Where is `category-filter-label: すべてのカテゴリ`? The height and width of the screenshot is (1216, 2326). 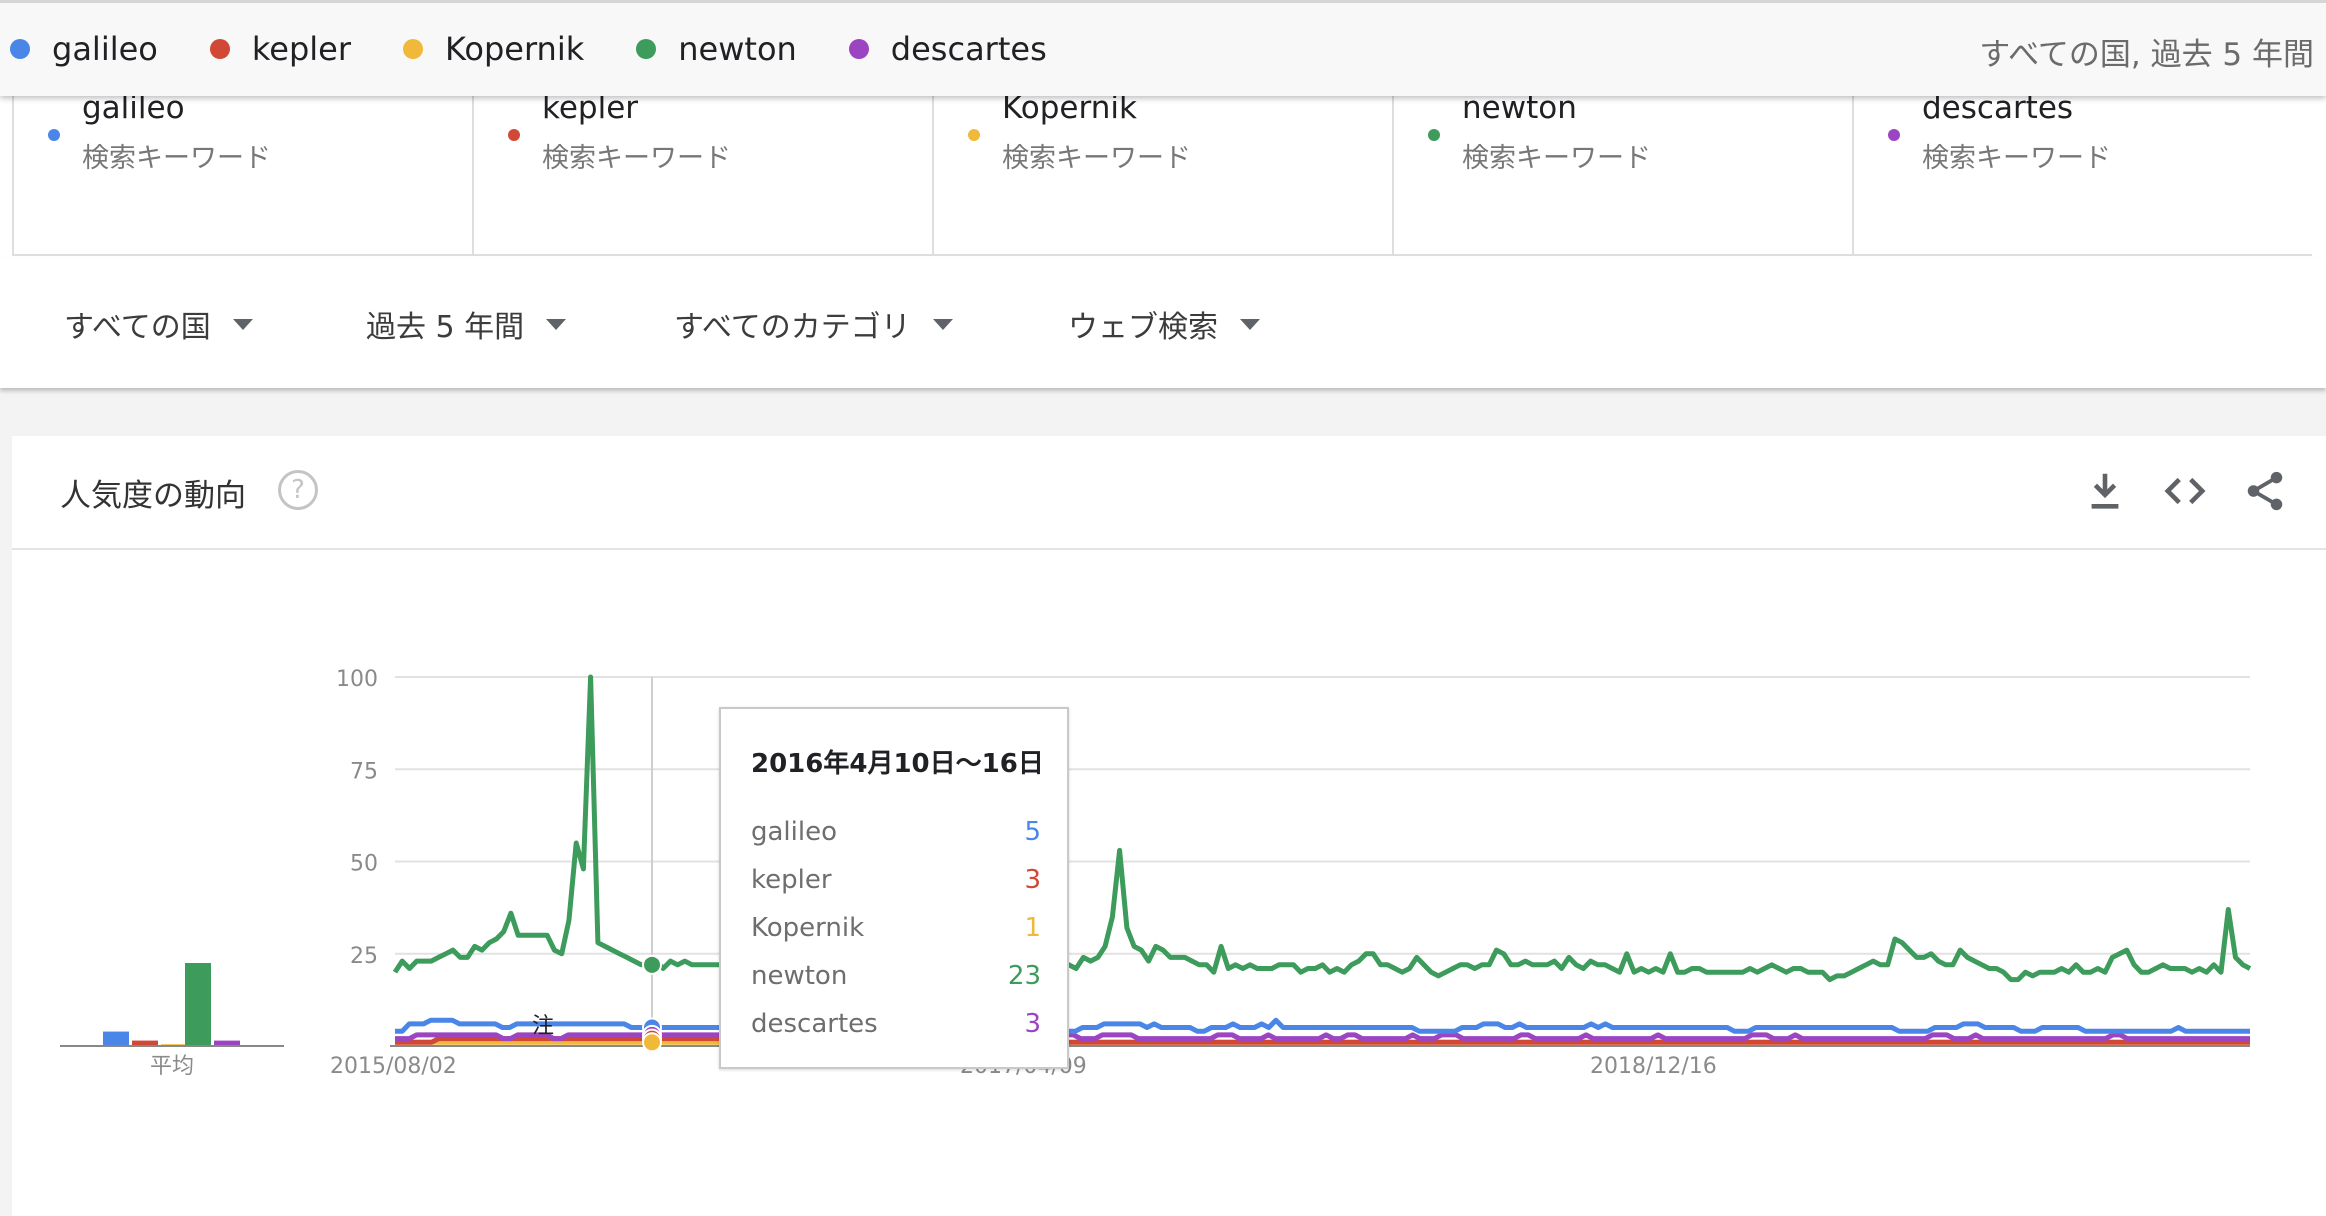
category-filter-label: すべてのカテゴリ is located at coordinates (792, 327).